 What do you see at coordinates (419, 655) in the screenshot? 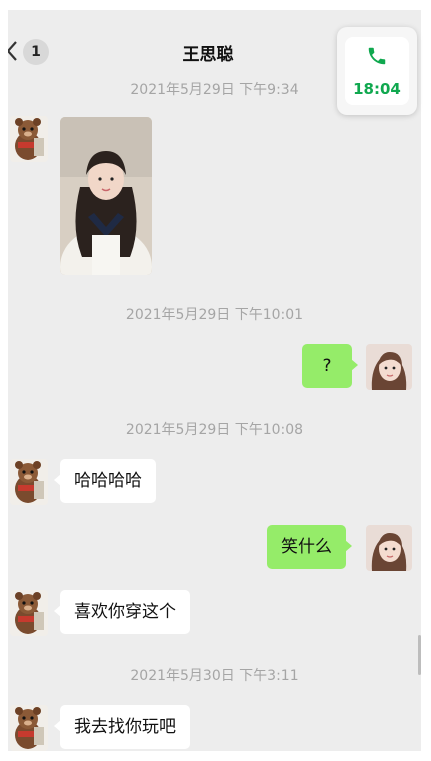
I see `scrollbar` at bounding box center [419, 655].